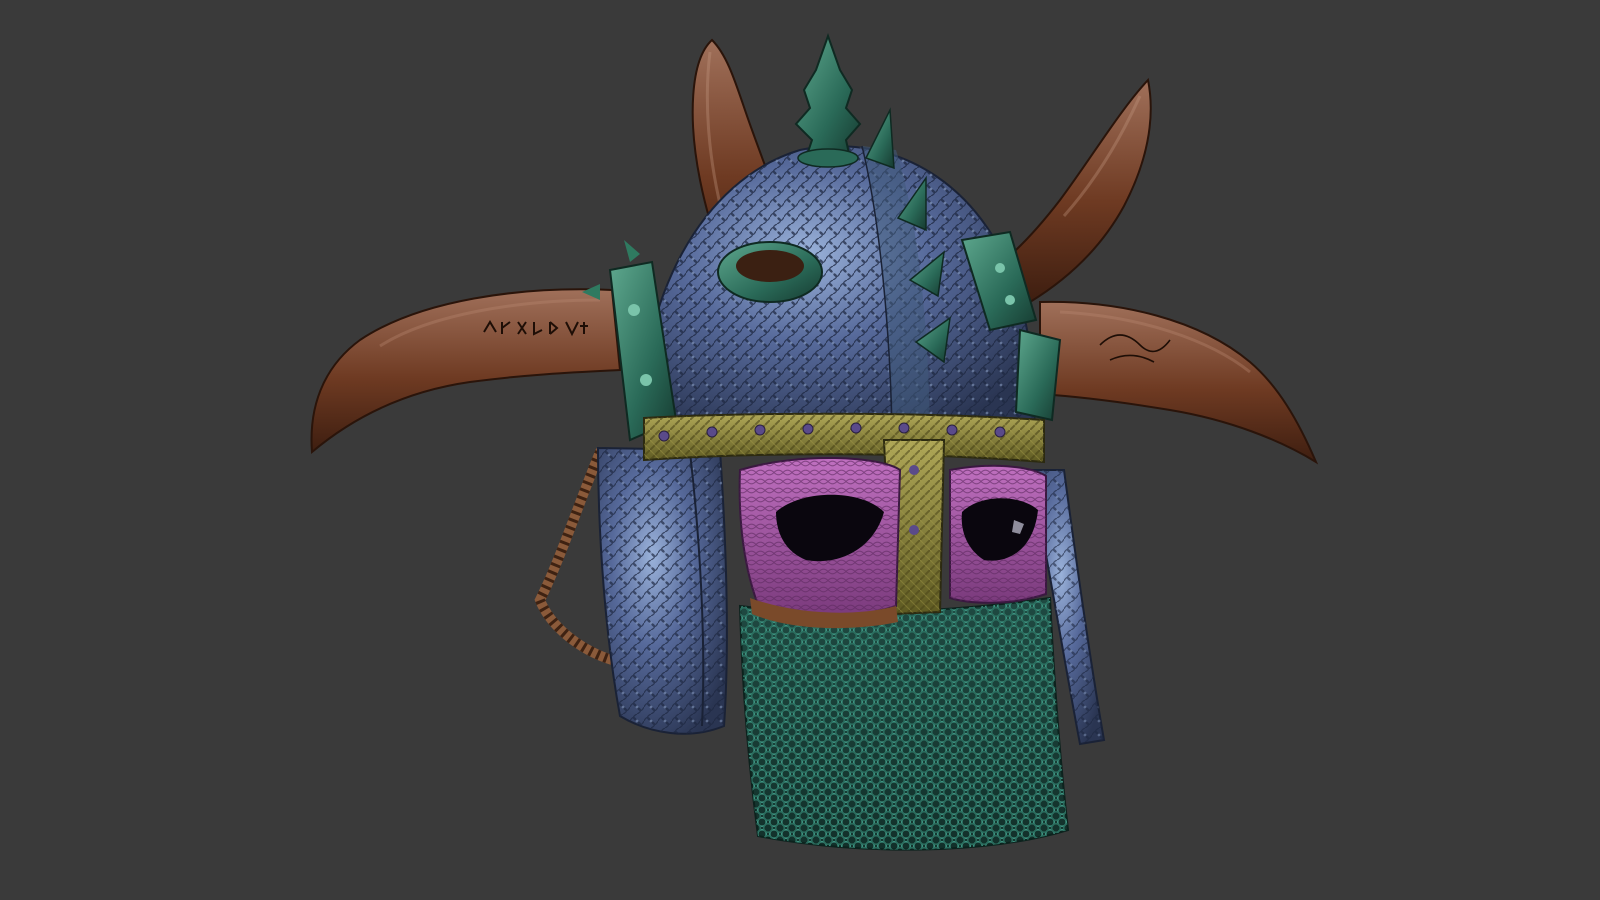 This screenshot has width=1600, height=900. Describe the element at coordinates (892, 542) in the screenshot. I see `eye-mask` at that location.